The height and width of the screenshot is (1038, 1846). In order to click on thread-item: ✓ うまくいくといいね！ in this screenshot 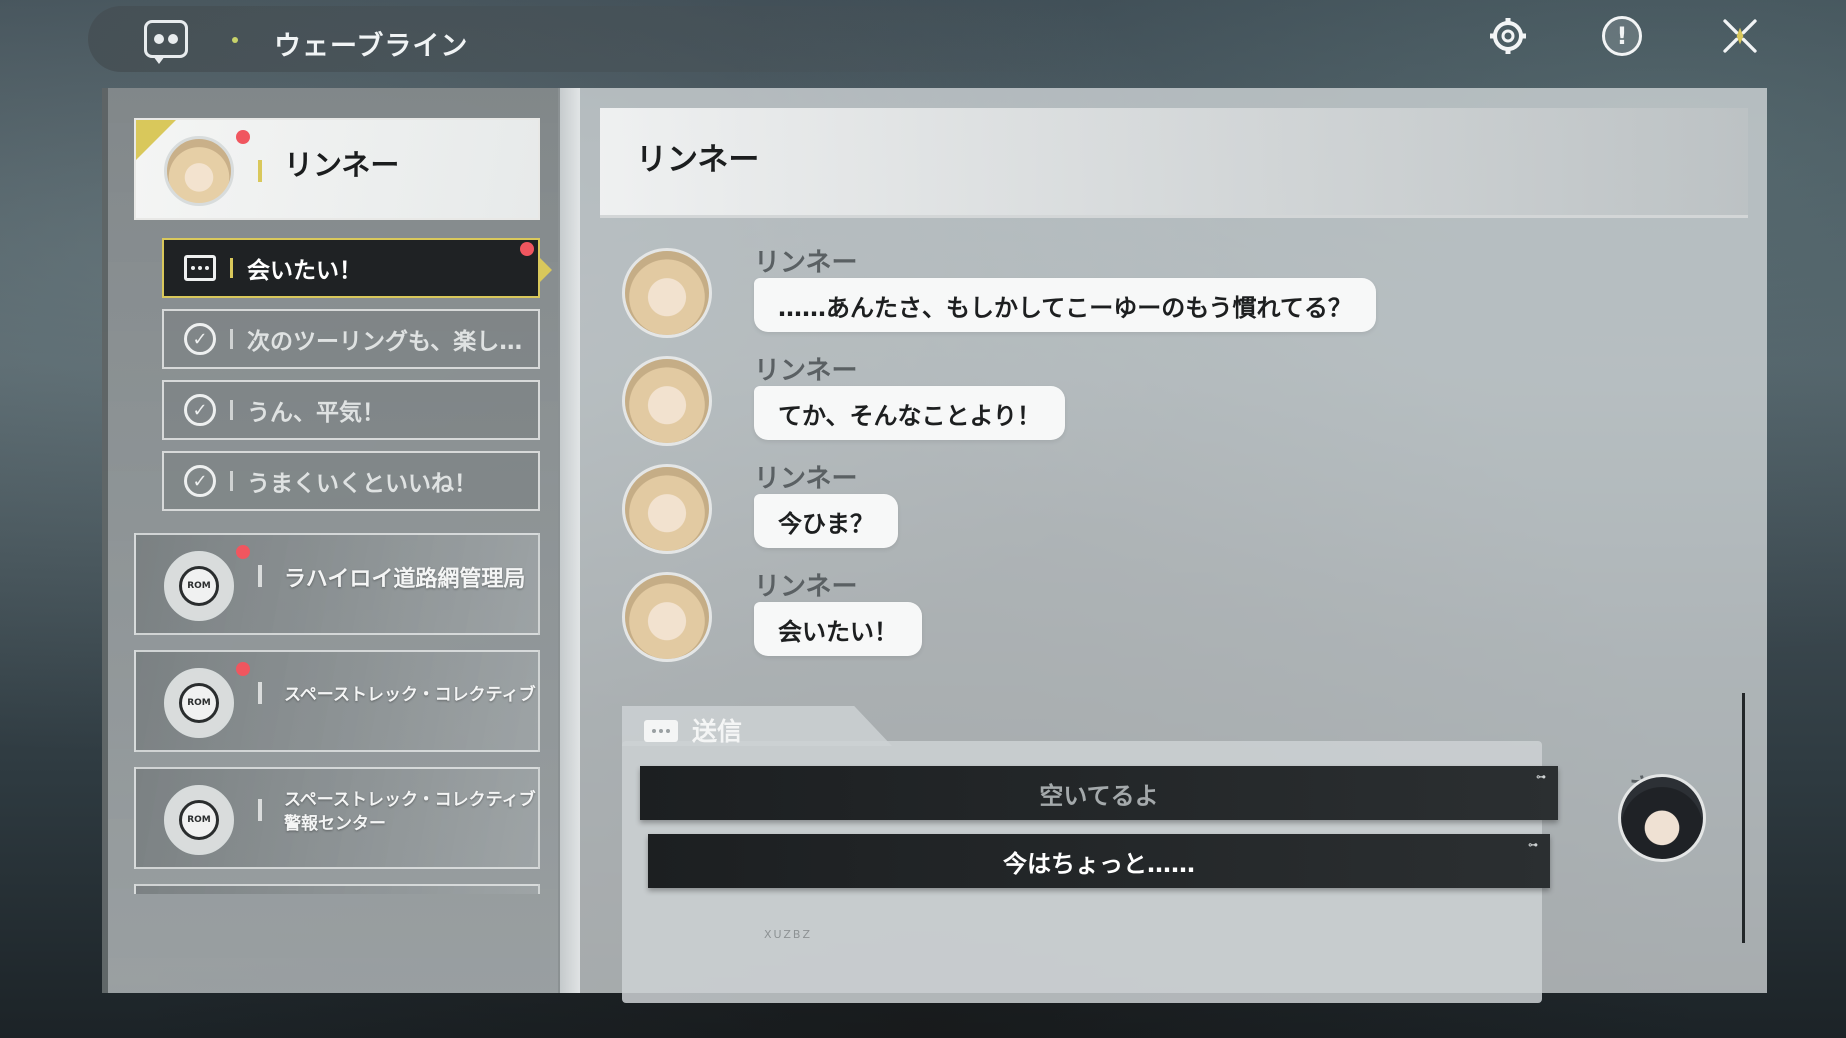, I will do `click(351, 481)`.